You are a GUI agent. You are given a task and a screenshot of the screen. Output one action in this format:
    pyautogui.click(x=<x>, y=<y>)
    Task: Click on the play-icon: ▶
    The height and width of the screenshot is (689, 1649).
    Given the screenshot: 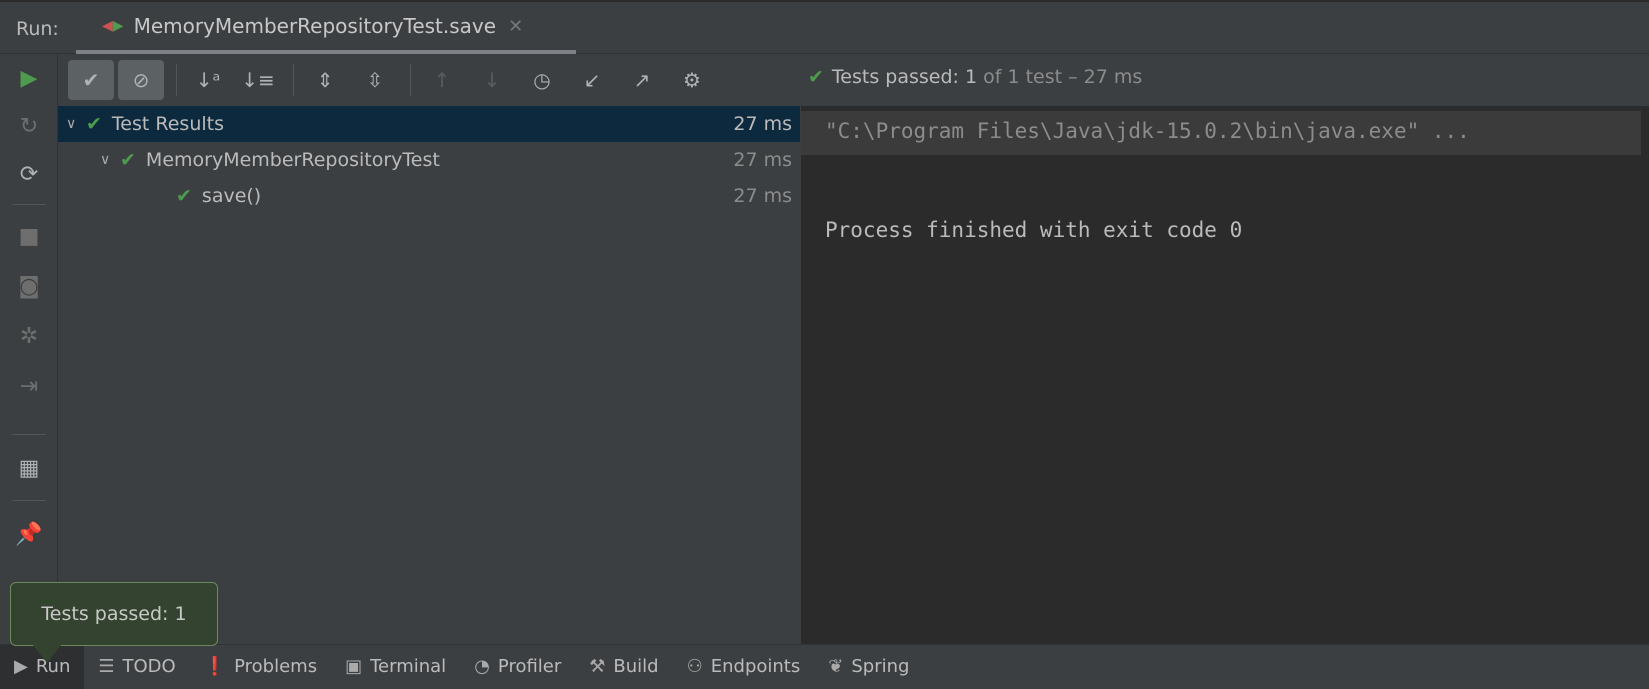 What is the action you would take?
    pyautogui.click(x=21, y=666)
    